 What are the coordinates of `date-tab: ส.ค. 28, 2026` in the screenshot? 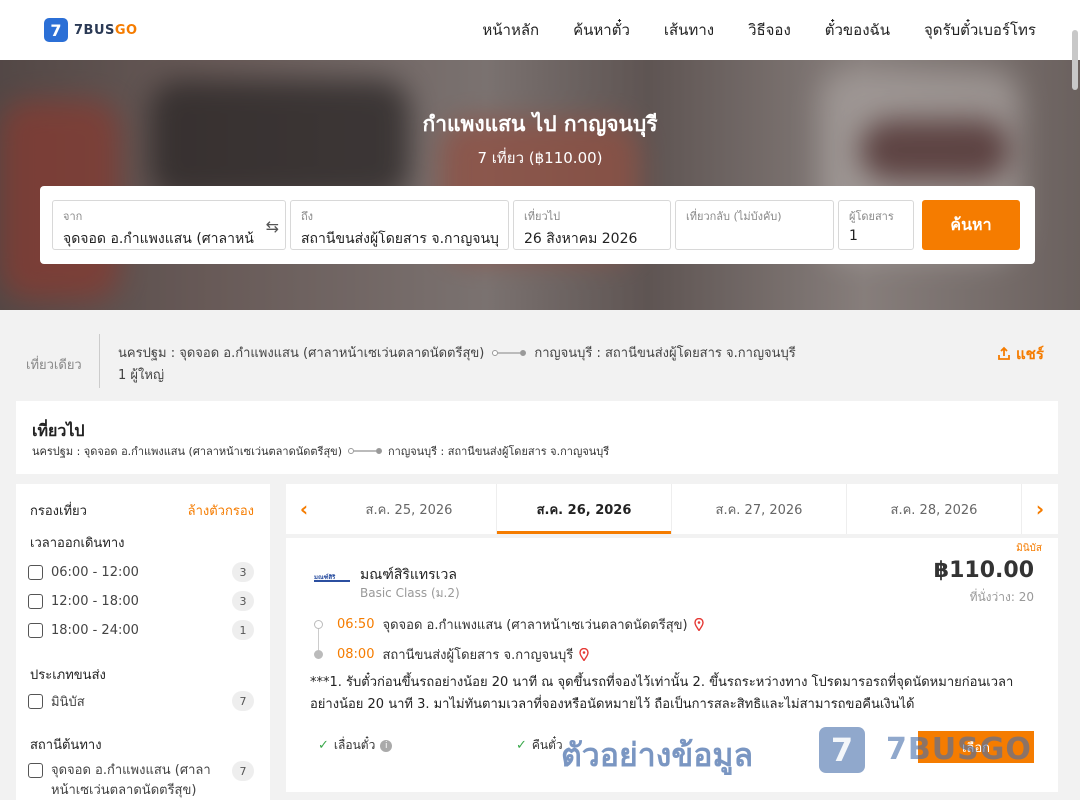 It's located at (934, 509).